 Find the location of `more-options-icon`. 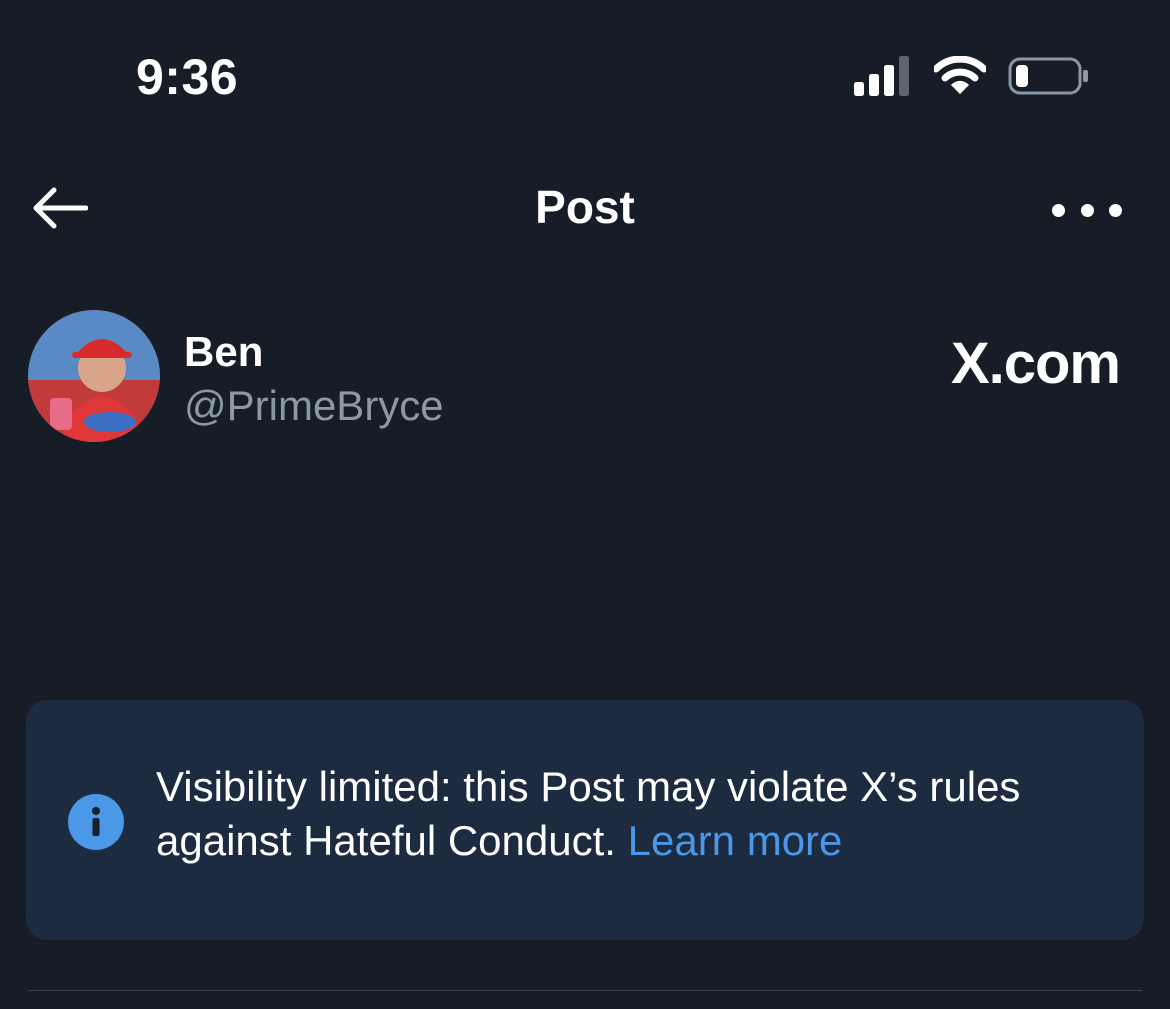

more-options-icon is located at coordinates (1058, 210).